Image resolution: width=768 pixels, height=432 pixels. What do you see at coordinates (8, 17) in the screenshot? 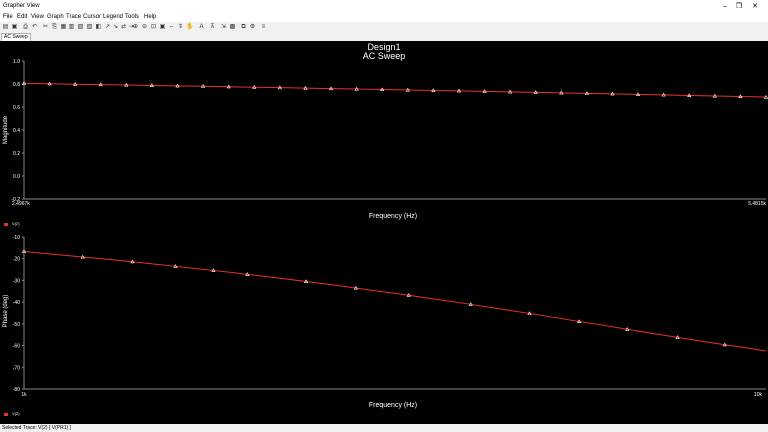
I see `menu-file: File` at bounding box center [8, 17].